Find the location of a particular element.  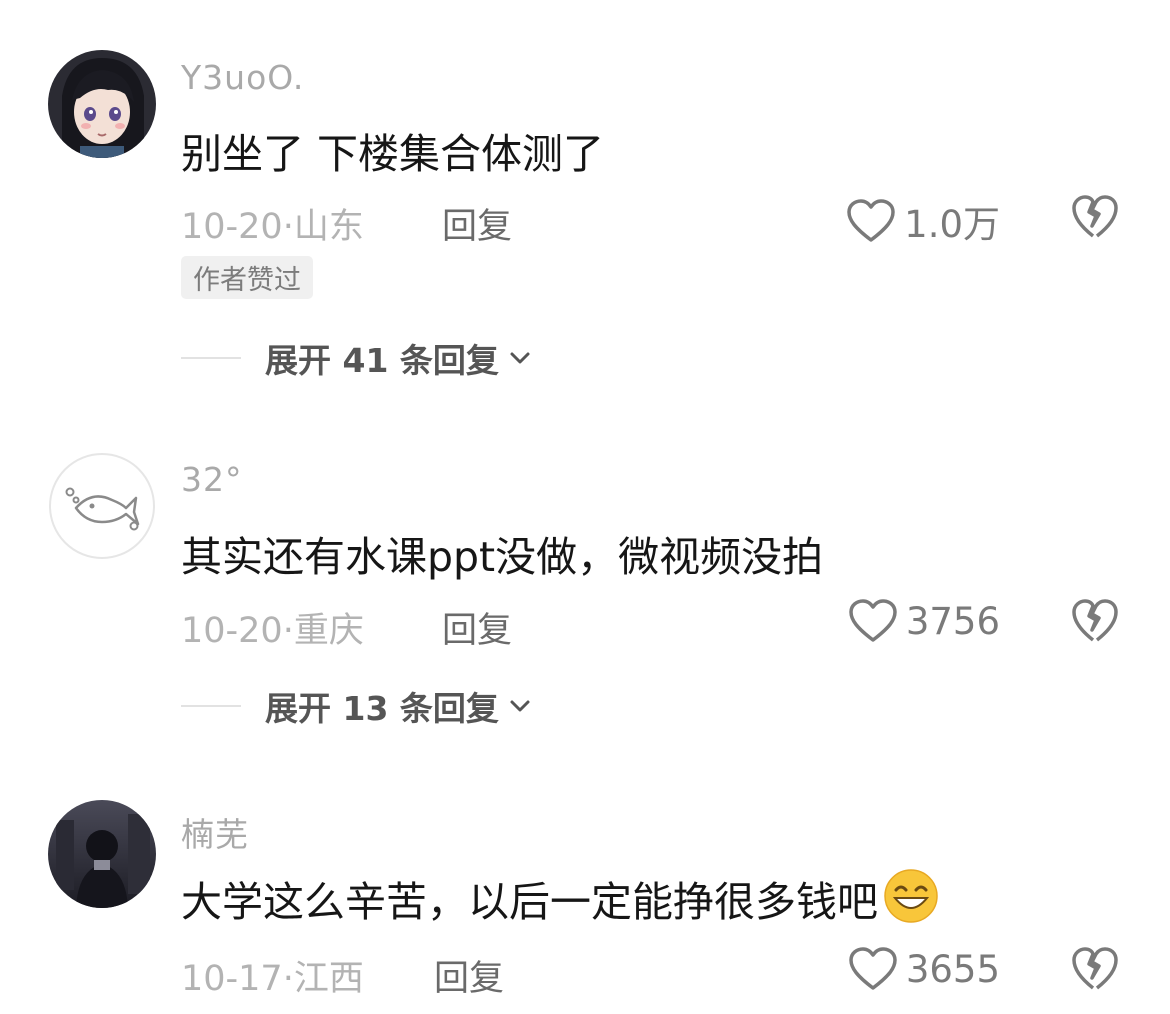

username: 32° is located at coordinates (212, 479).